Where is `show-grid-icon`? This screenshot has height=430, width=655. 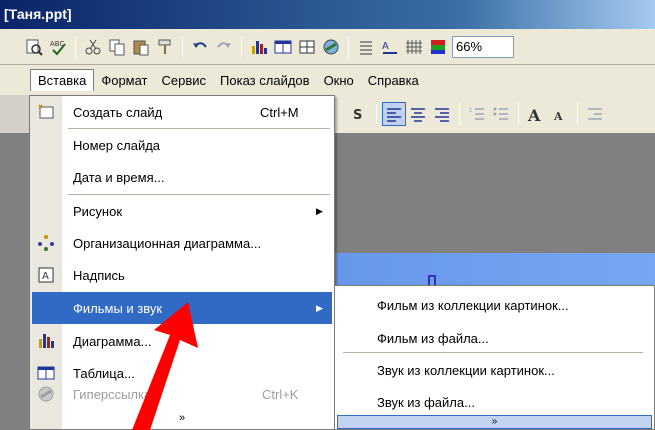
show-grid-icon is located at coordinates (414, 47).